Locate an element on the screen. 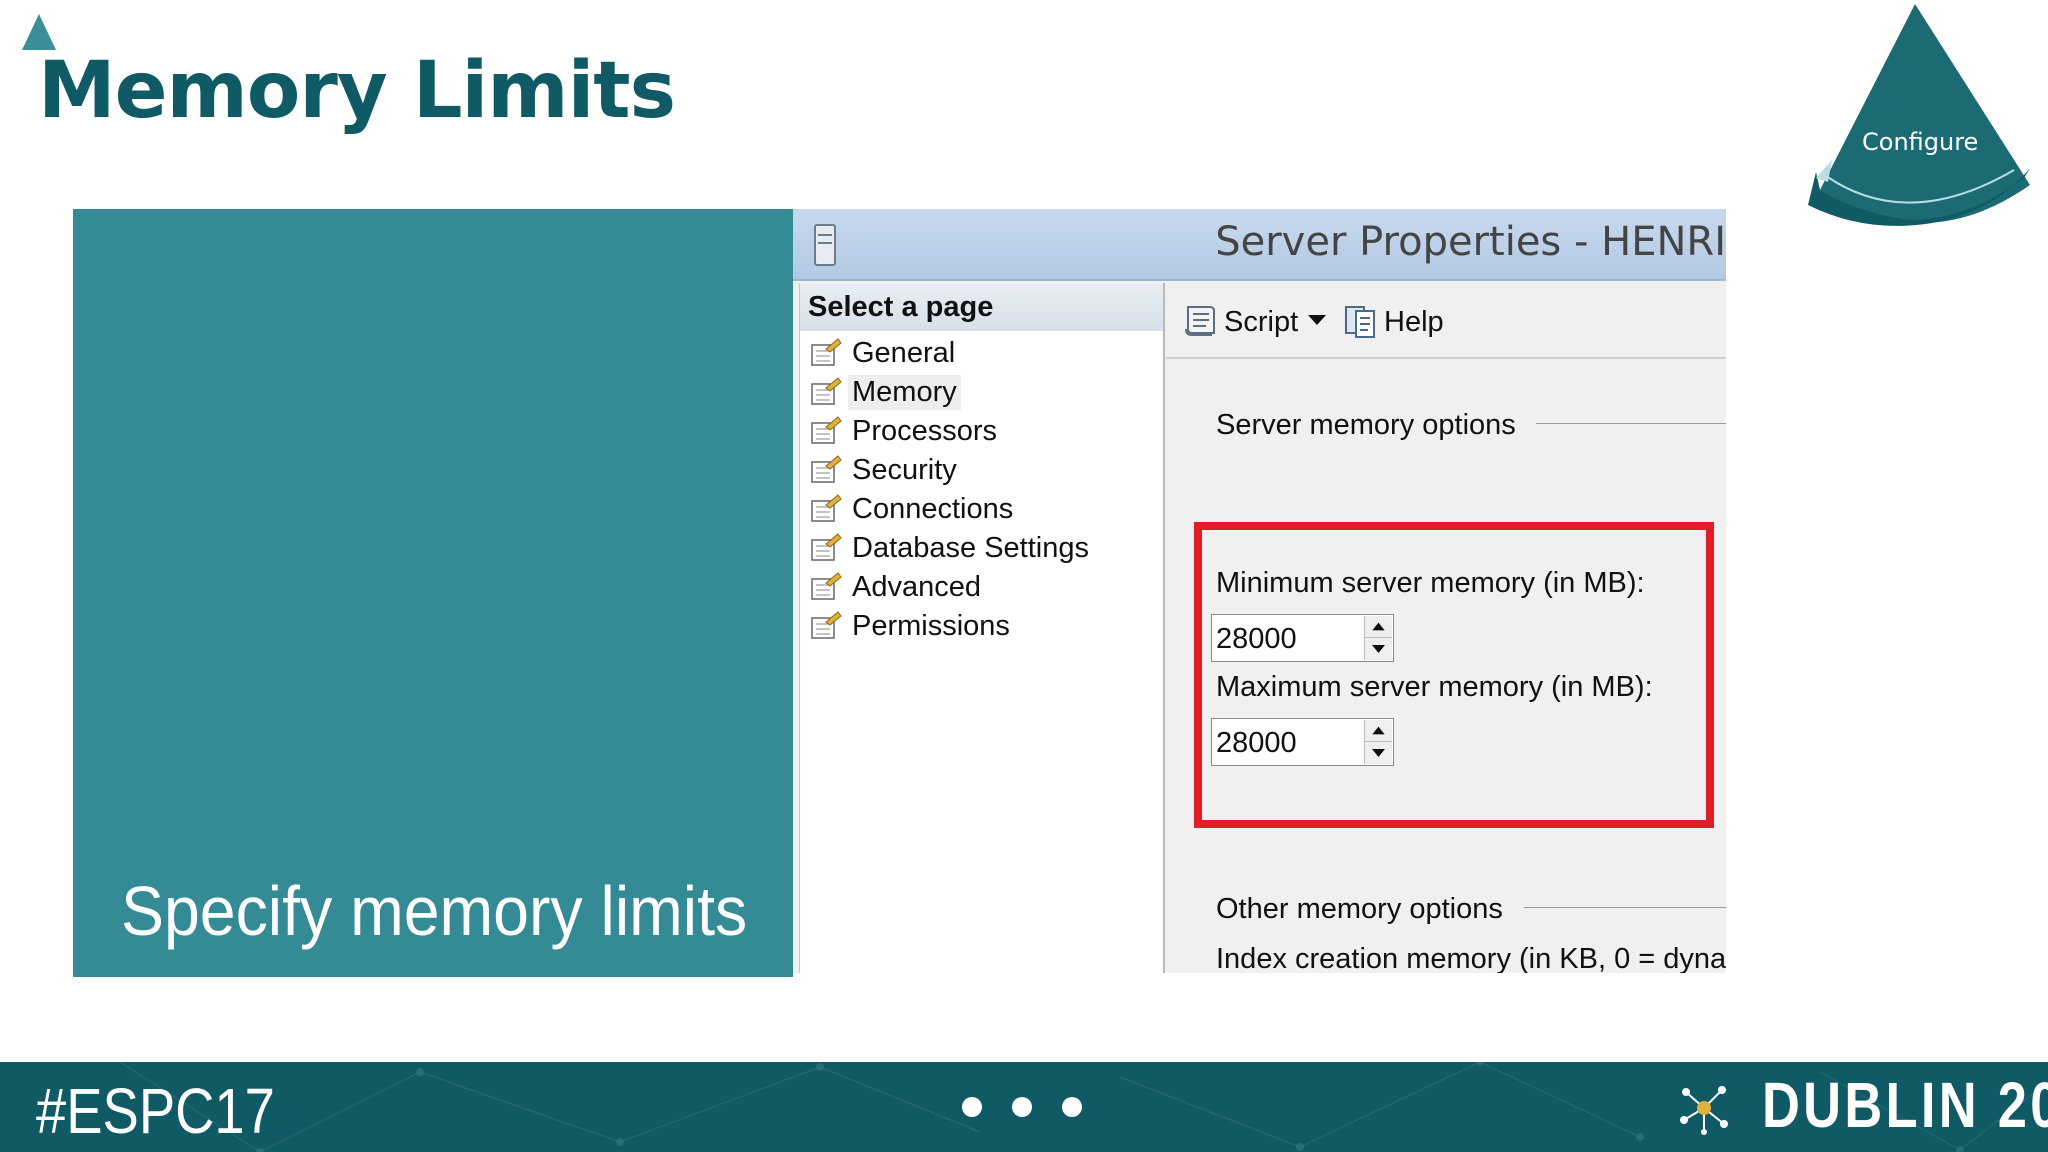 This screenshot has height=1152, width=2048. event-hashtag: #ESPC17 is located at coordinates (155, 1111).